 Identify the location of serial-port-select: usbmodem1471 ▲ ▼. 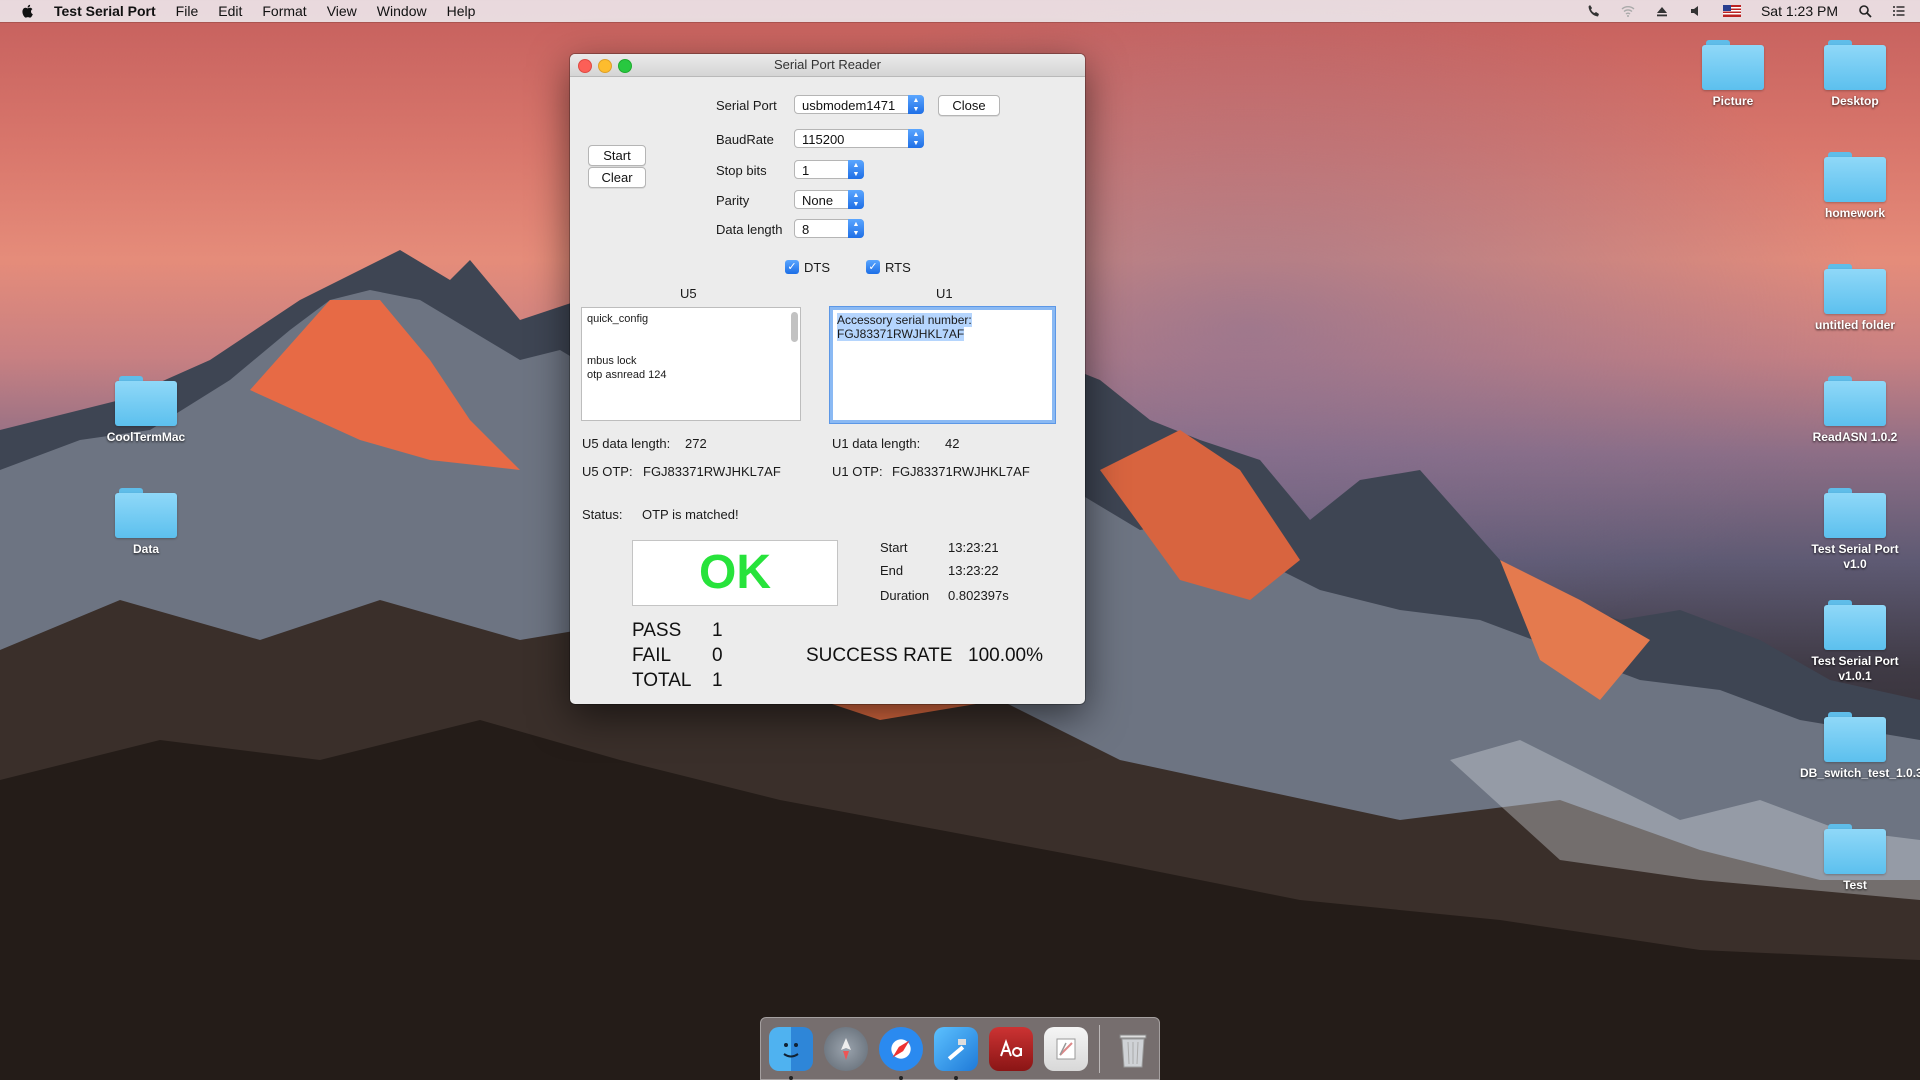
(859, 104).